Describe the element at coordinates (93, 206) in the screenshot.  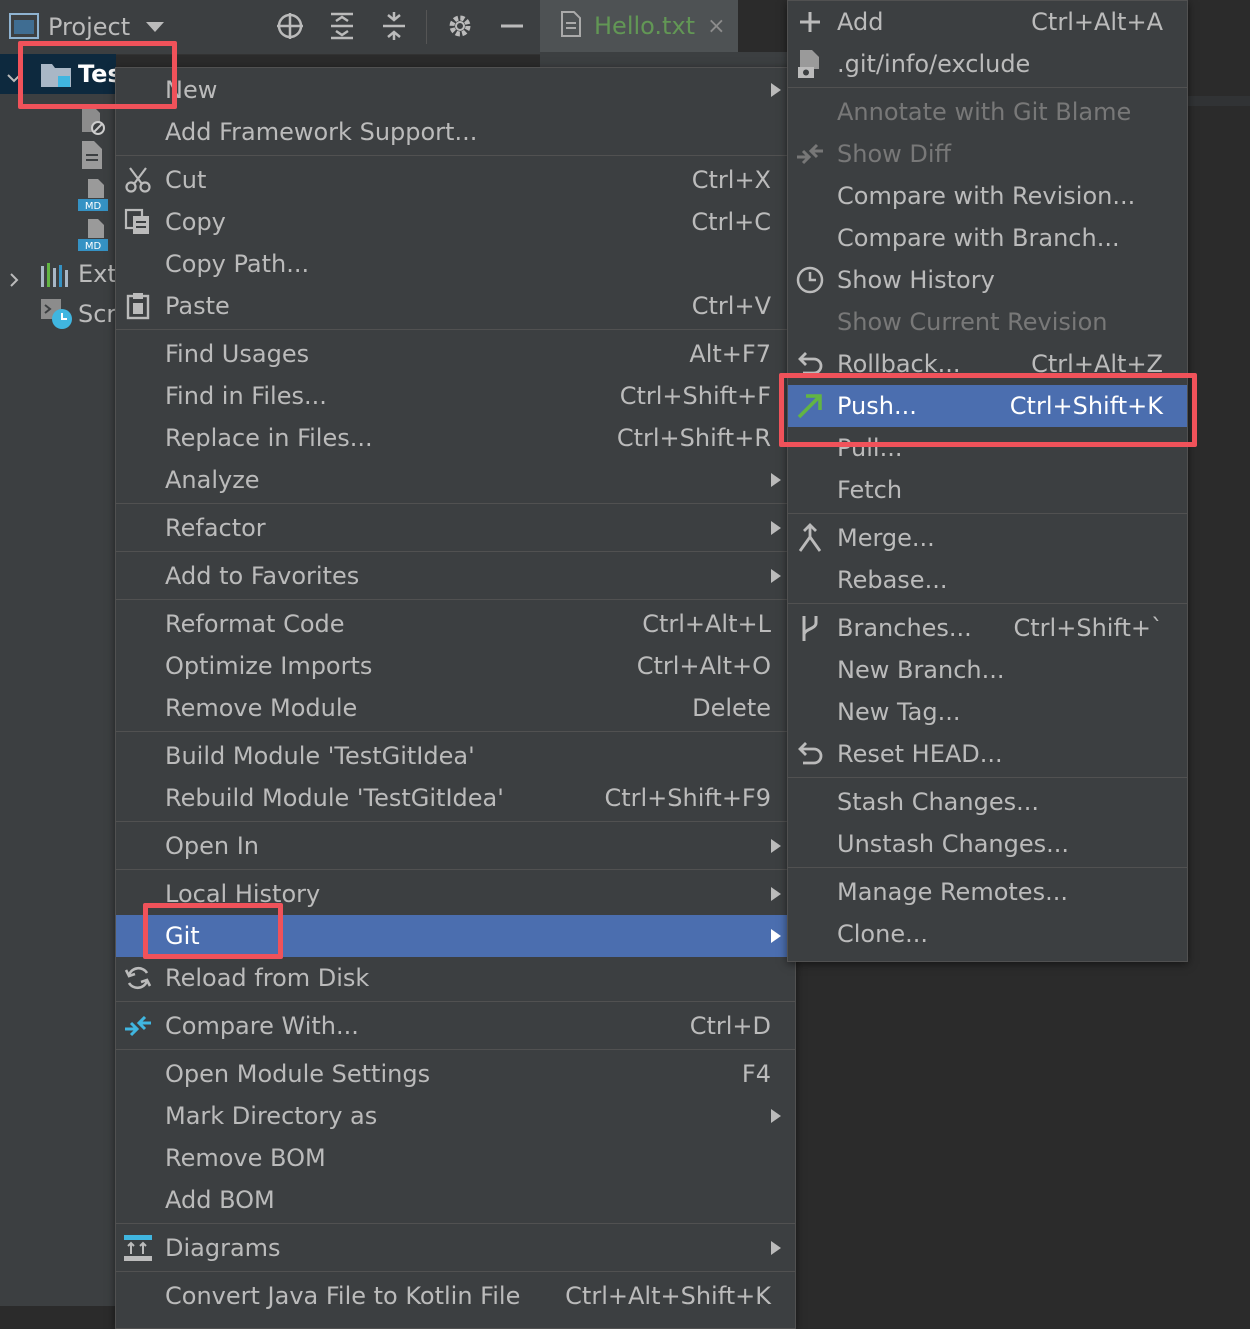
I see `svg-text: MD` at that location.